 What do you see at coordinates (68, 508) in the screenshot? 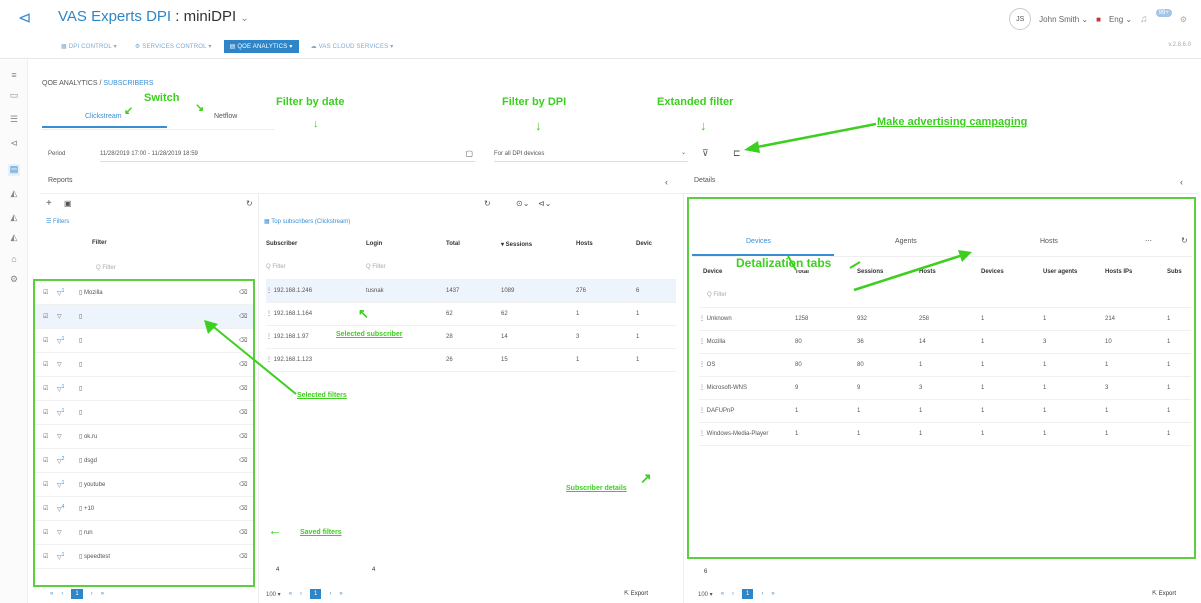
I see `filter-funnel-icon: ▽4` at bounding box center [68, 508].